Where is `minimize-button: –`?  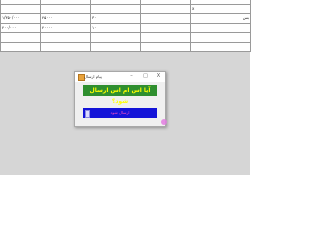
minimize-button: – is located at coordinates (131, 76).